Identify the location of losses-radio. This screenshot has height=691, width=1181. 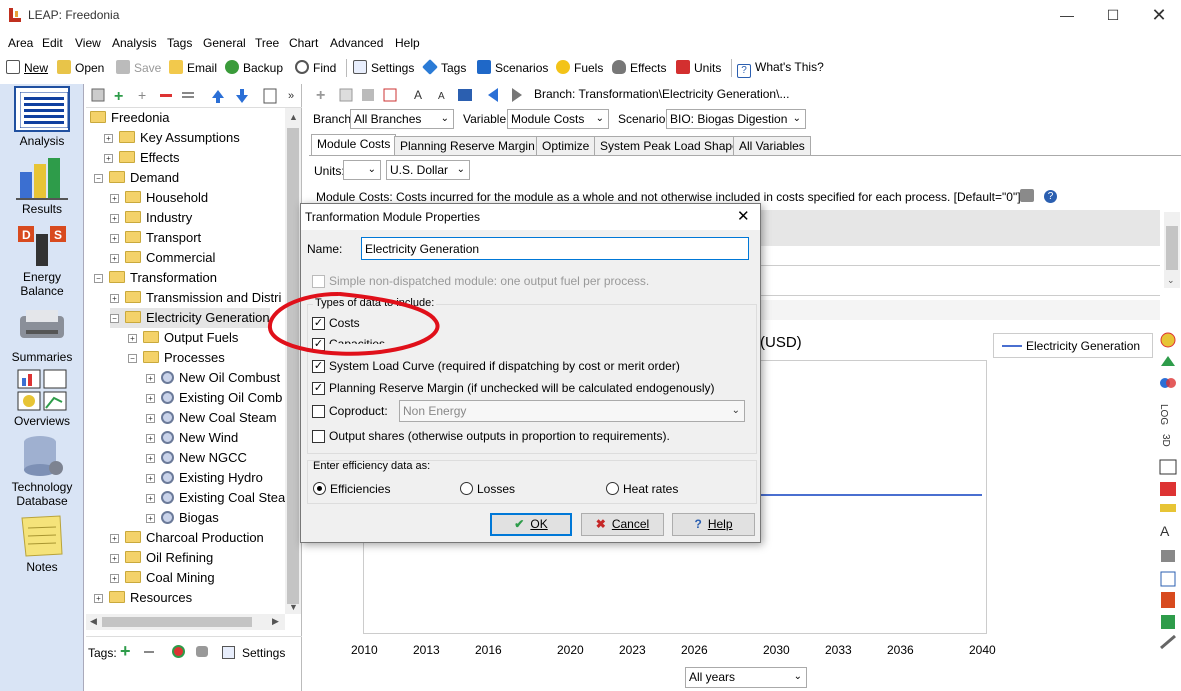
(466, 488).